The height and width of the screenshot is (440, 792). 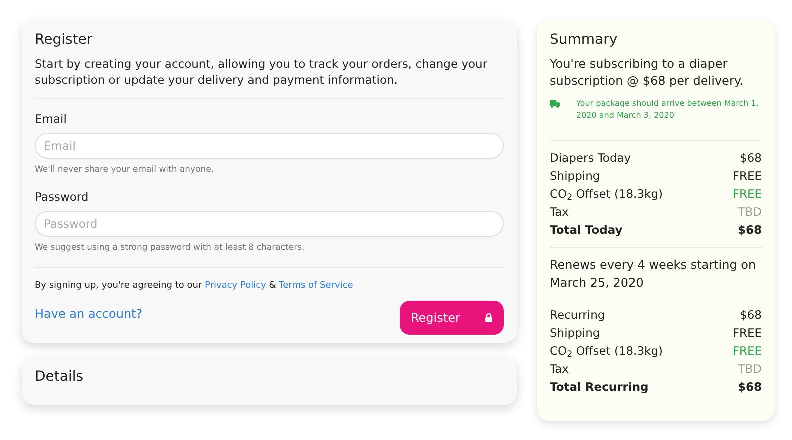 I want to click on card-title: Summary, so click(x=584, y=40).